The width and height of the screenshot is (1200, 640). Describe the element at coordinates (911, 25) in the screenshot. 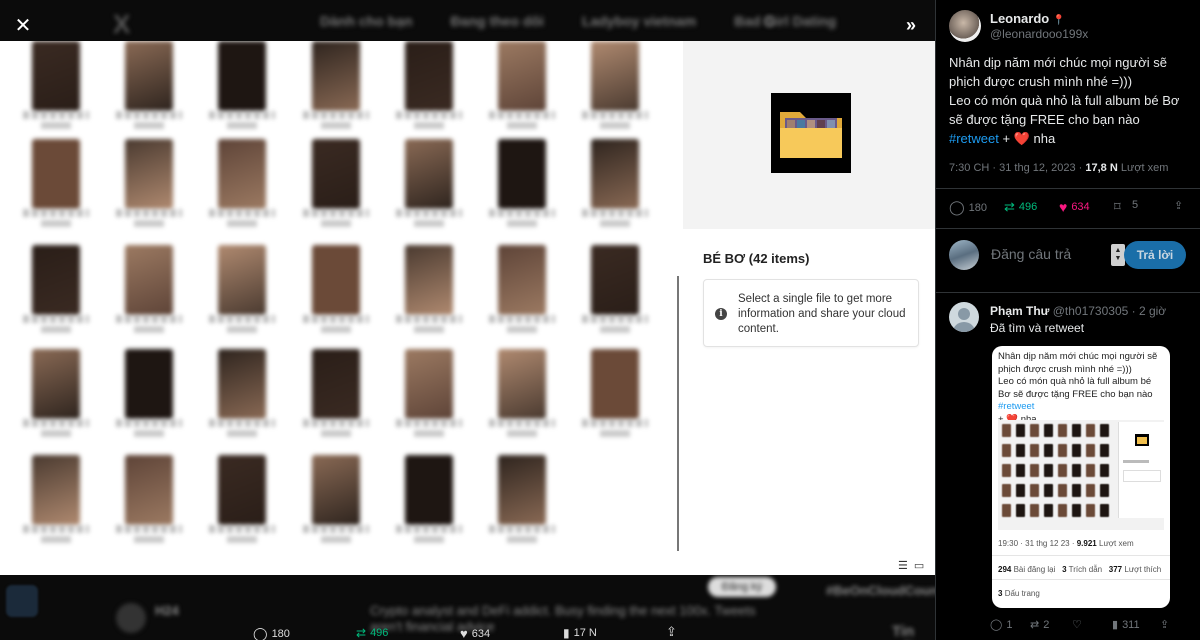

I see `chevrons-right-icon: »` at that location.